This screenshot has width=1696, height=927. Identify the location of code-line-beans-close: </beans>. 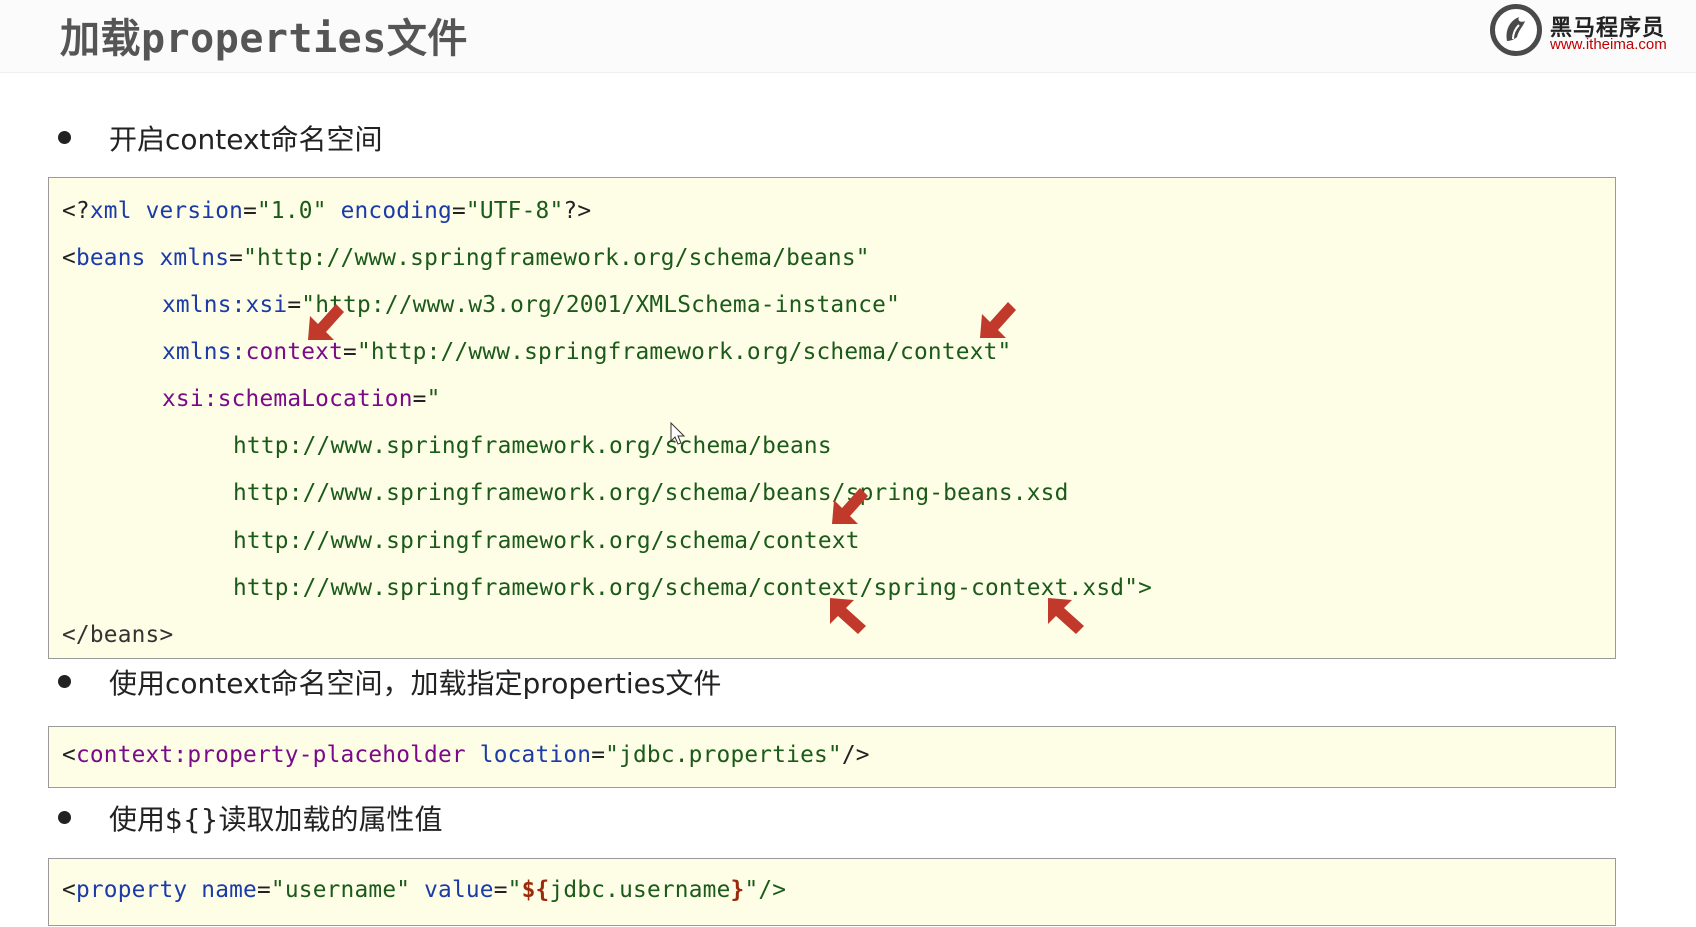
(118, 635).